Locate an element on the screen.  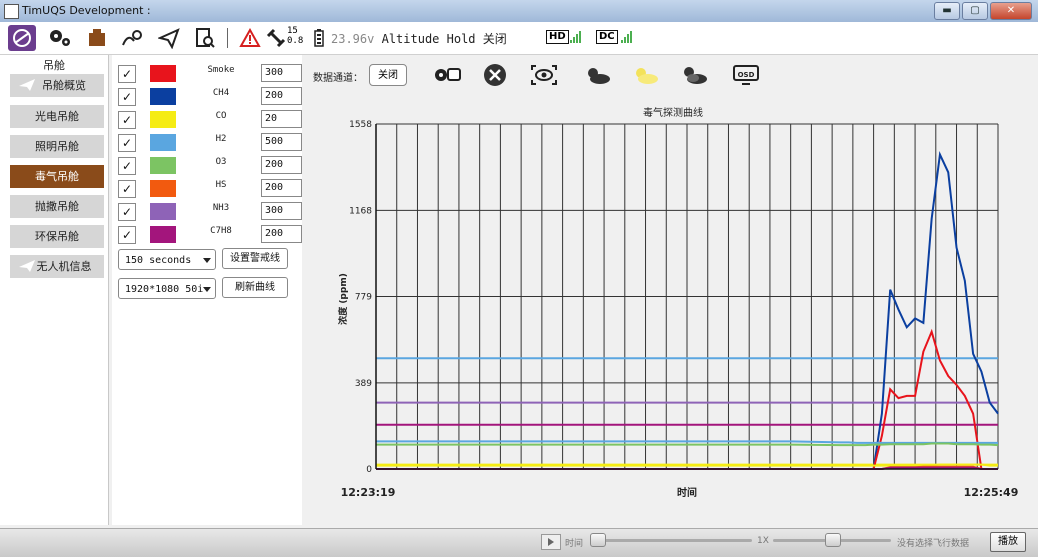
weather-day-button is located at coordinates (597, 75).